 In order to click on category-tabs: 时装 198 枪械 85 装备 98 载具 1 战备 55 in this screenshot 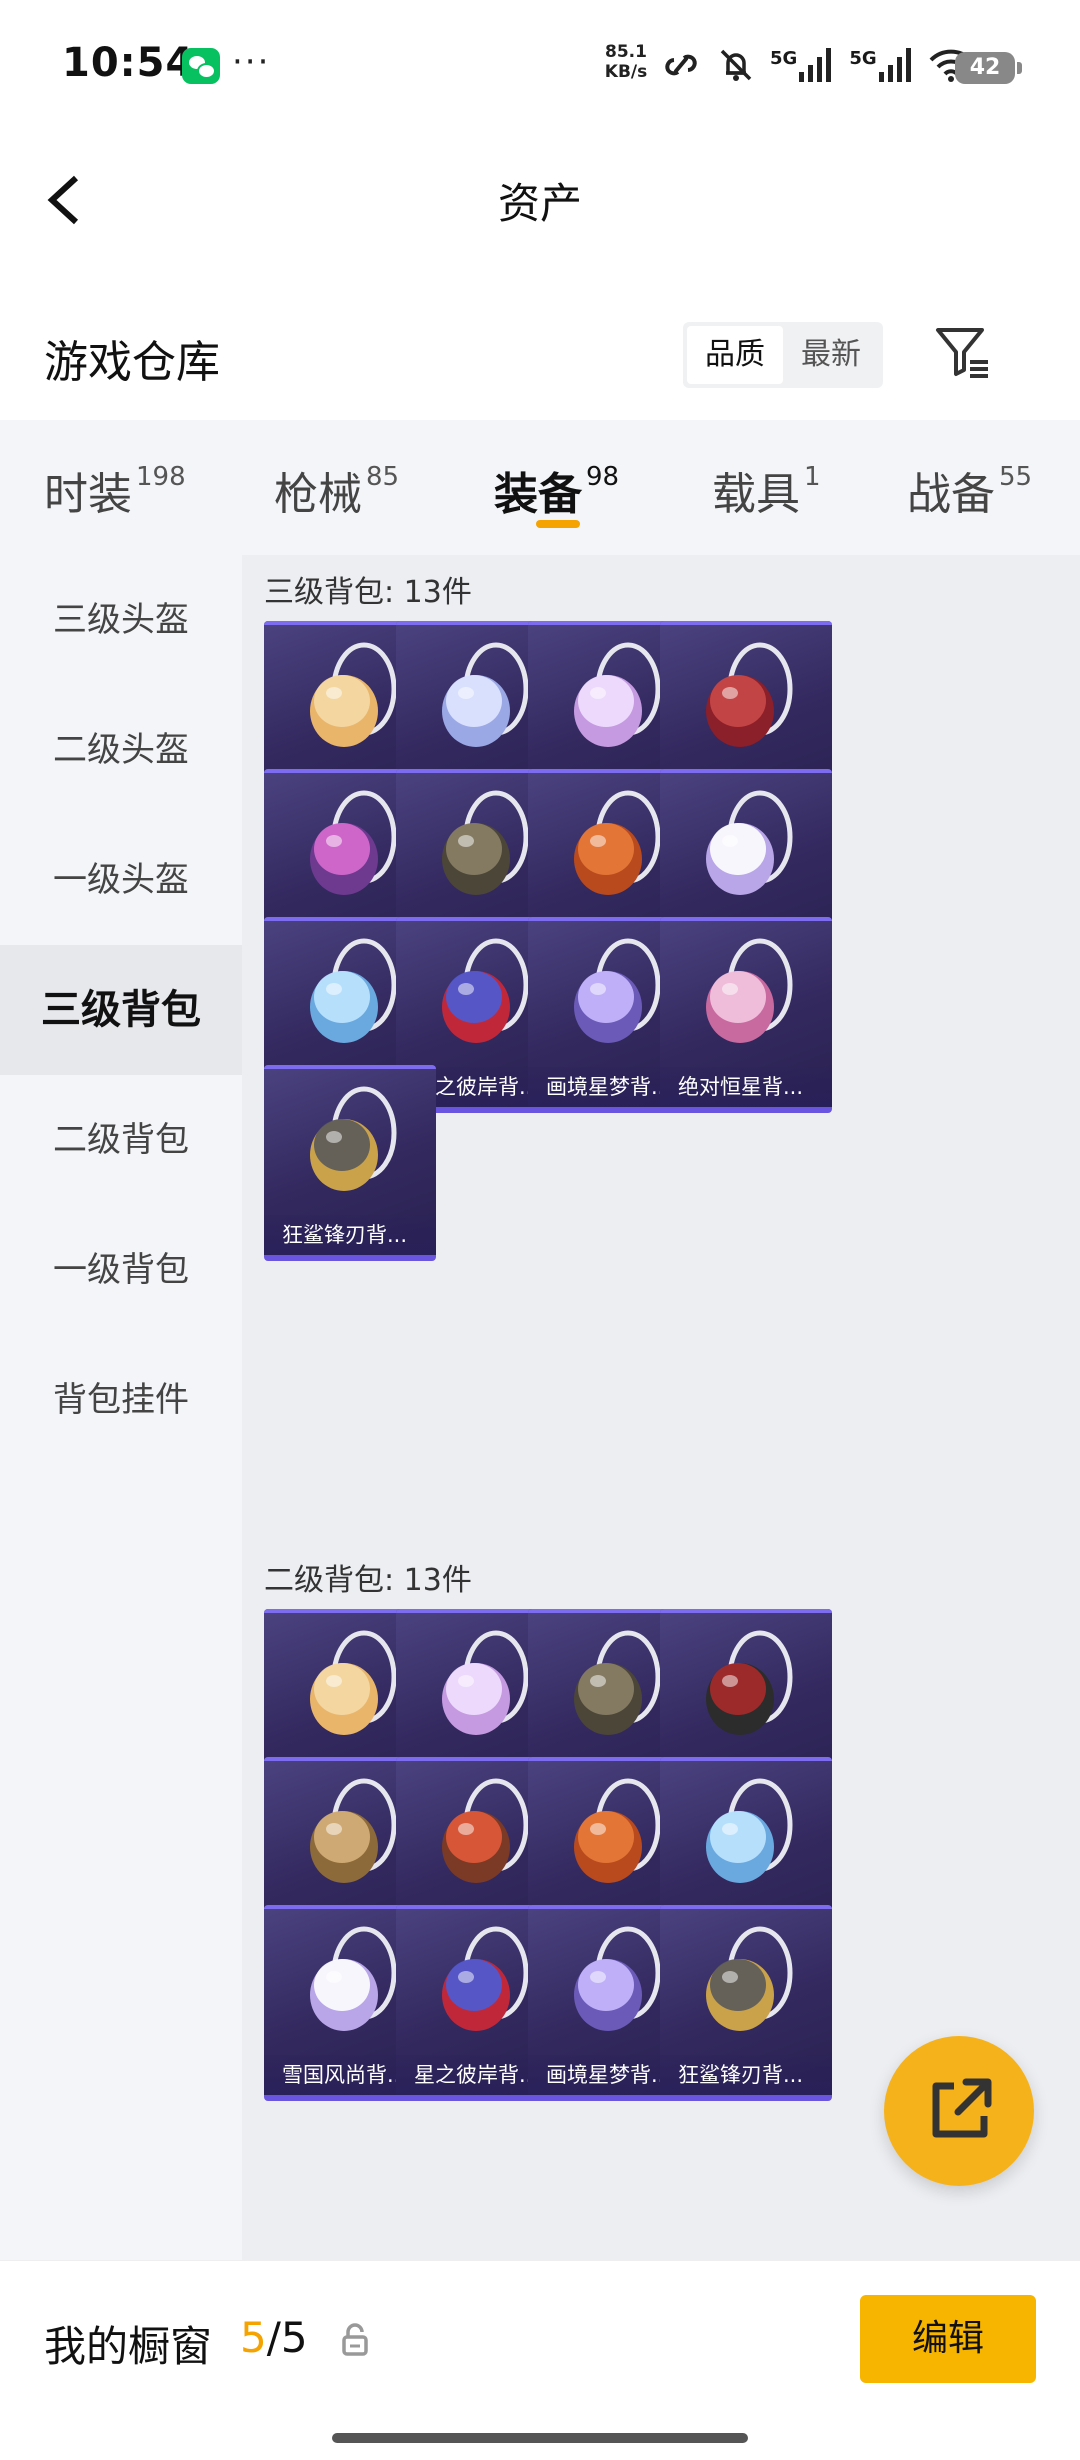, I will do `click(540, 487)`.